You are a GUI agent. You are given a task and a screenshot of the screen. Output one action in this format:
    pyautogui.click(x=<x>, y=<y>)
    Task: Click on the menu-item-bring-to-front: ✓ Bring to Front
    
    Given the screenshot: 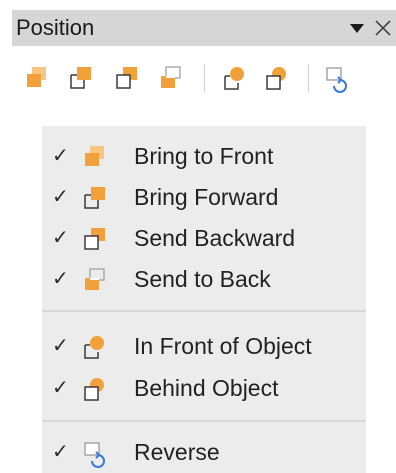 What is the action you would take?
    pyautogui.click(x=204, y=156)
    